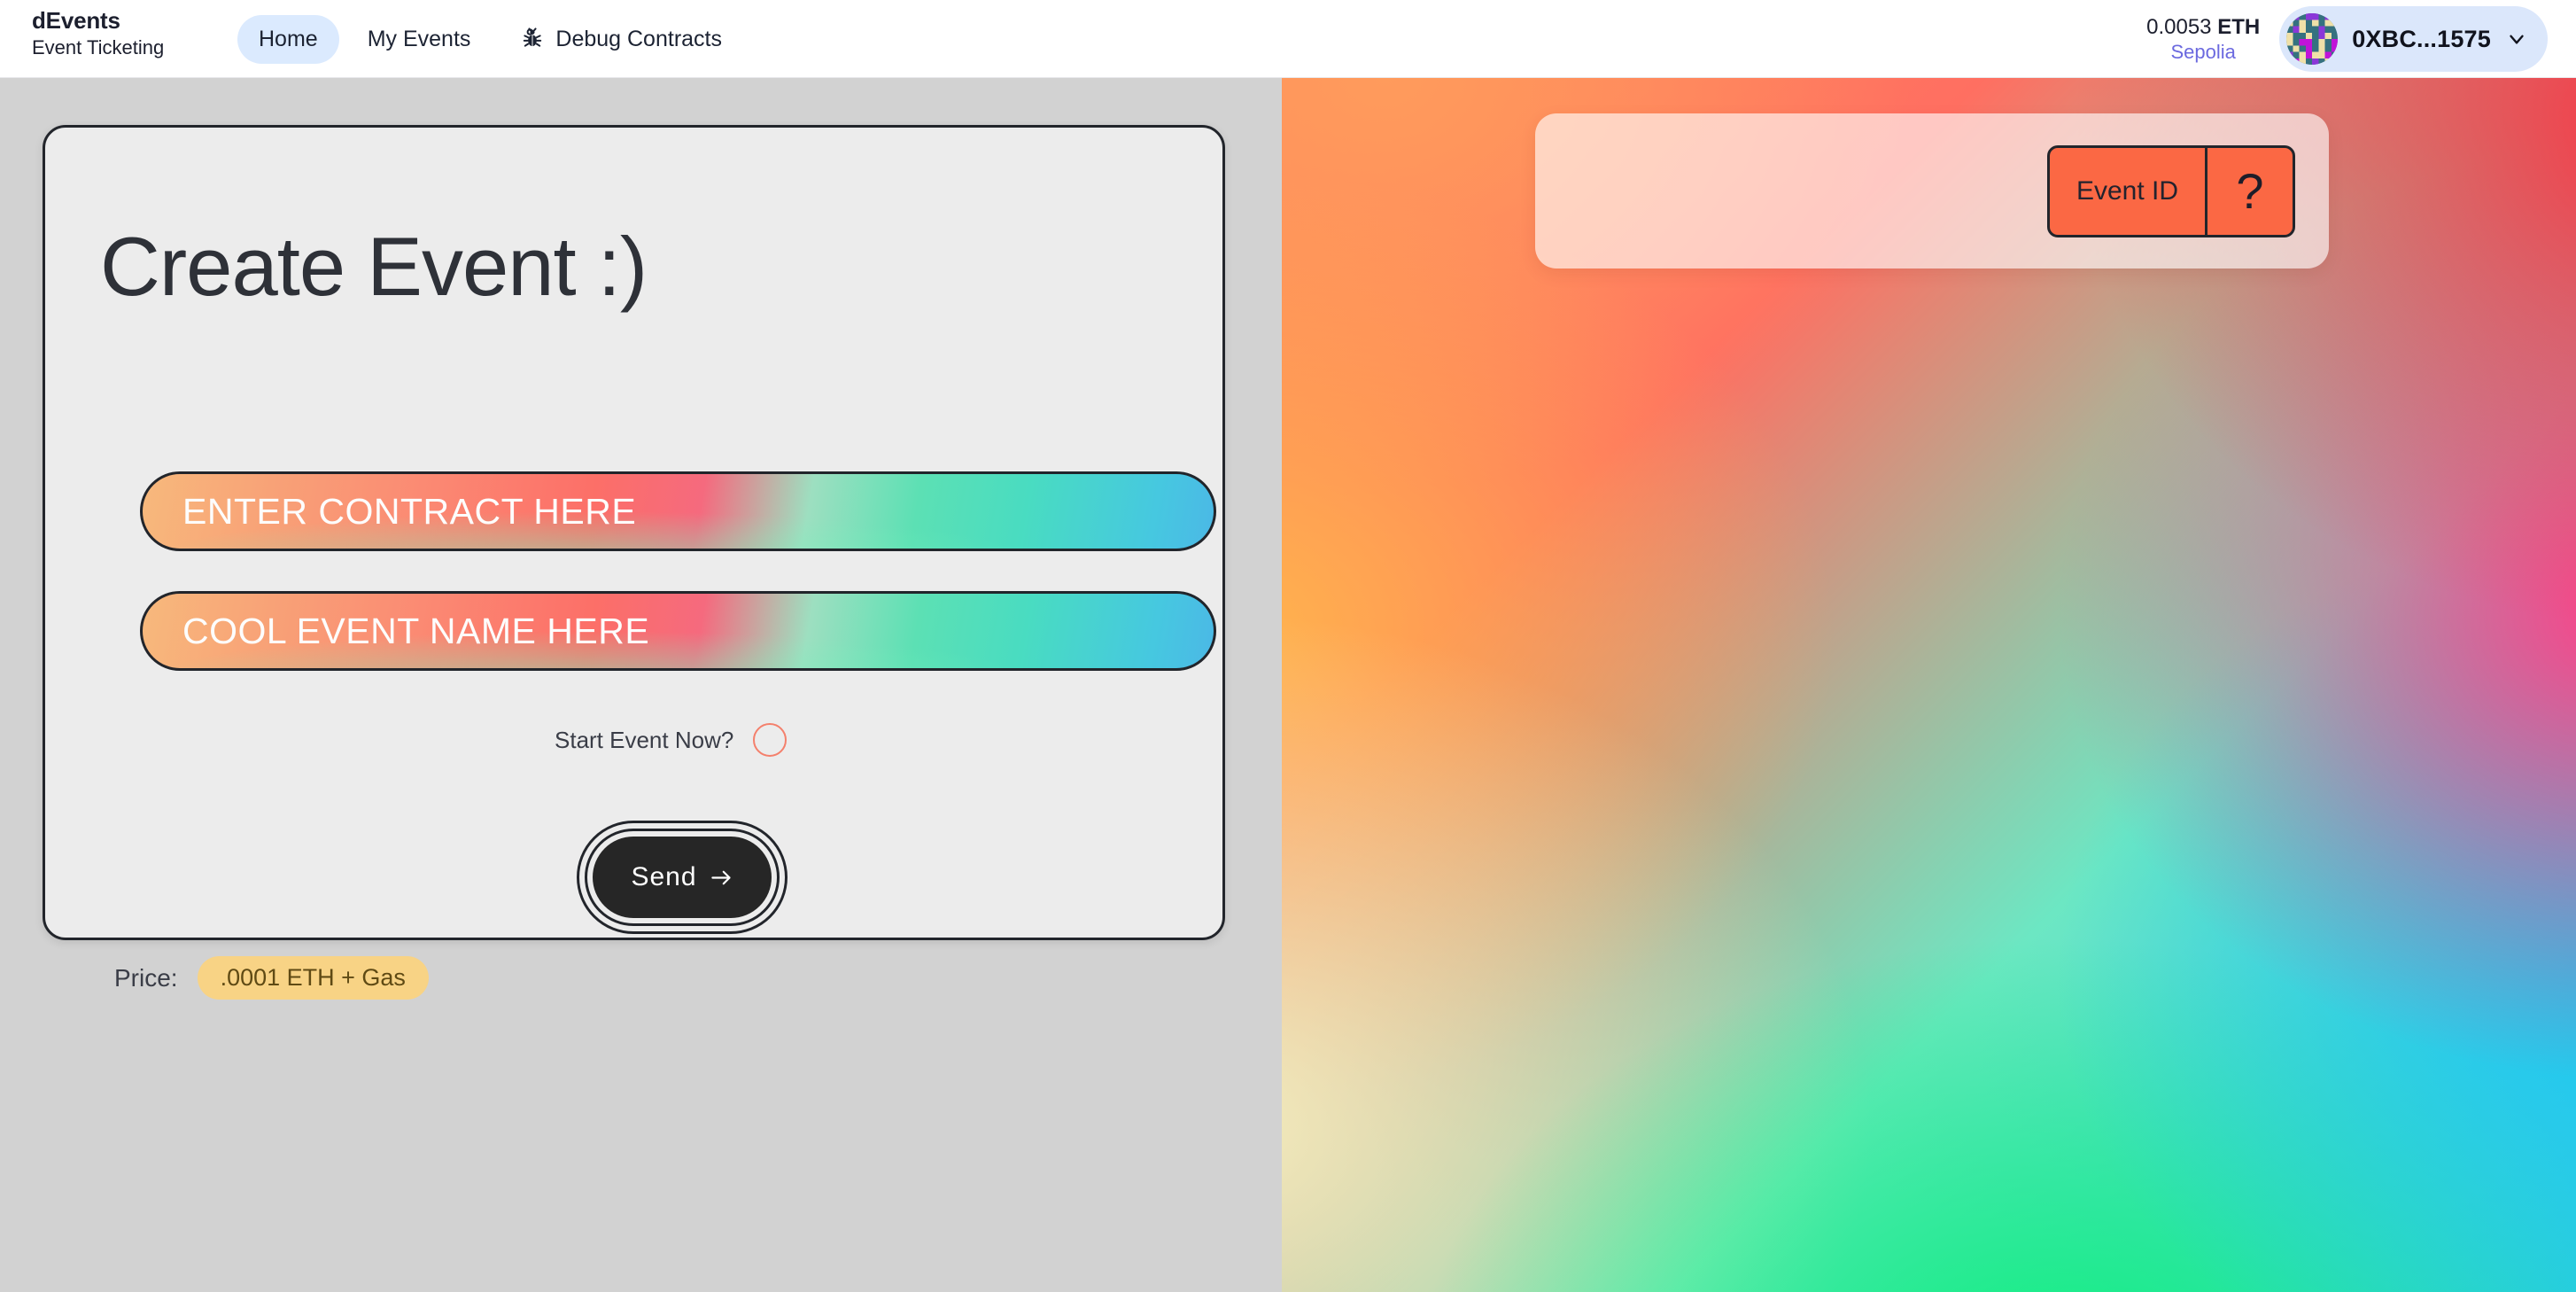  I want to click on send-button-group: Send, so click(682, 877).